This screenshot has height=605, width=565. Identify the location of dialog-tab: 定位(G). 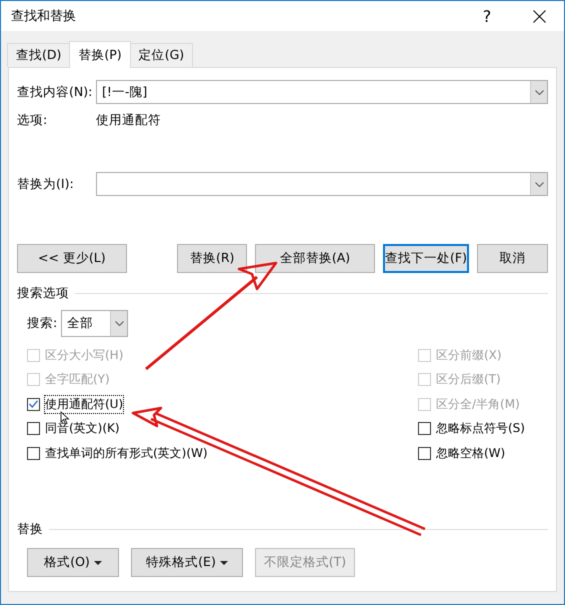
(162, 55).